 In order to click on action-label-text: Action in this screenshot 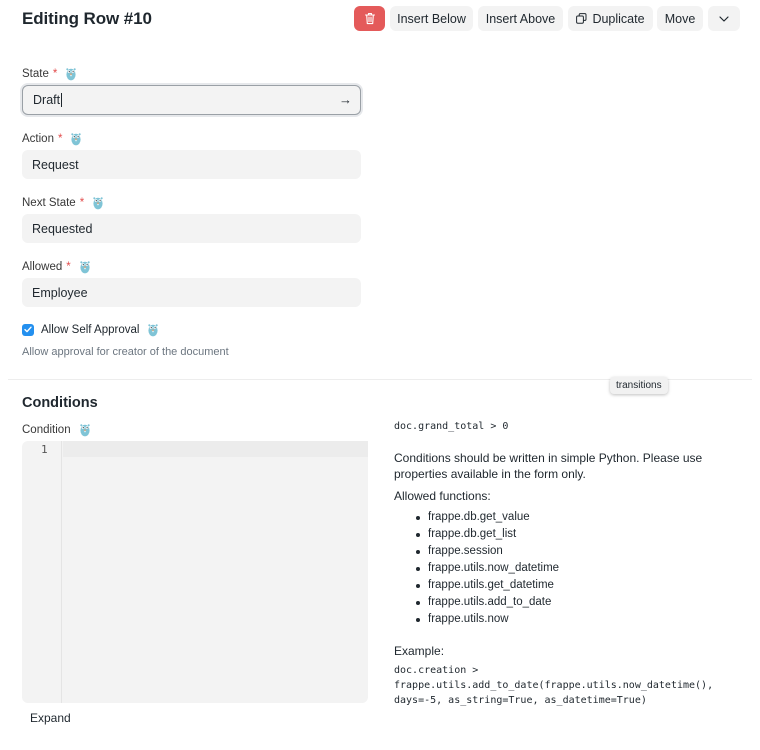, I will do `click(38, 138)`.